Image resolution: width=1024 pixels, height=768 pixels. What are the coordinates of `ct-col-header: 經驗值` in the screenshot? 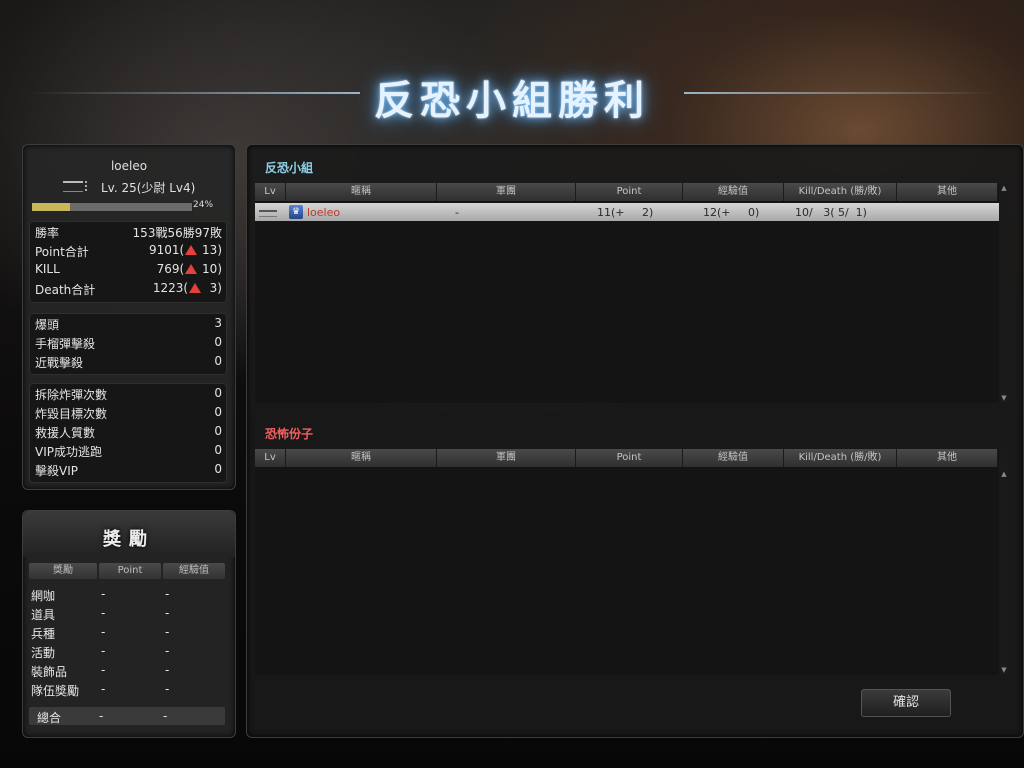 It's located at (733, 192).